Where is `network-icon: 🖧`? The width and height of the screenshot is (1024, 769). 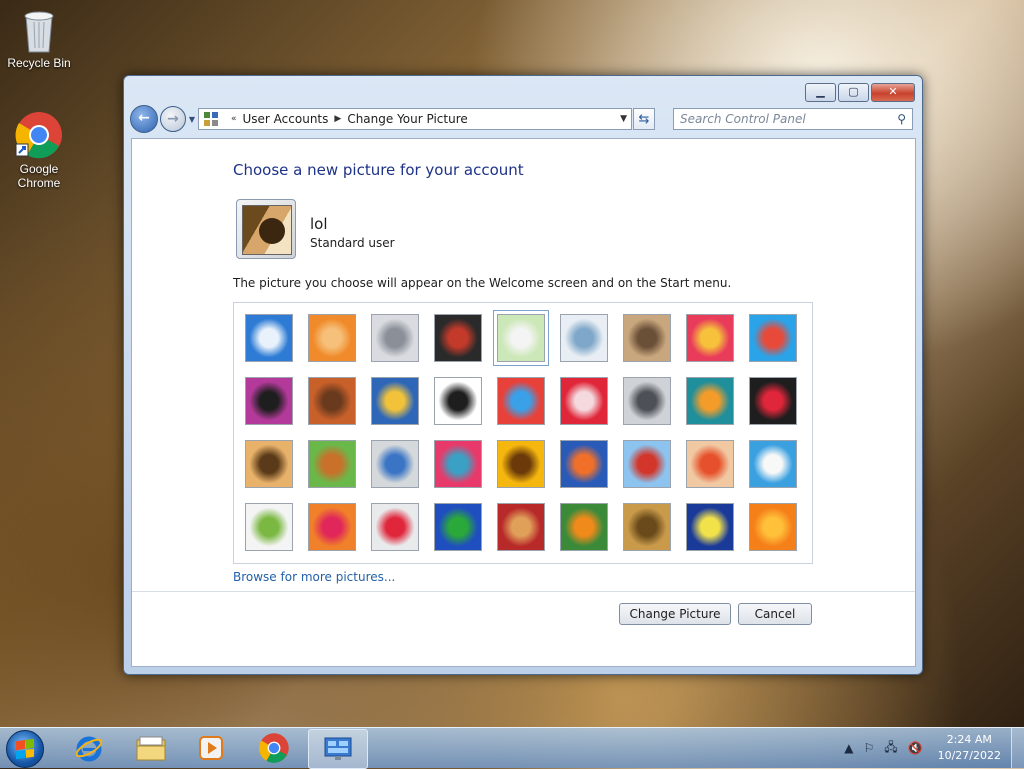 network-icon: 🖧 is located at coordinates (890, 748).